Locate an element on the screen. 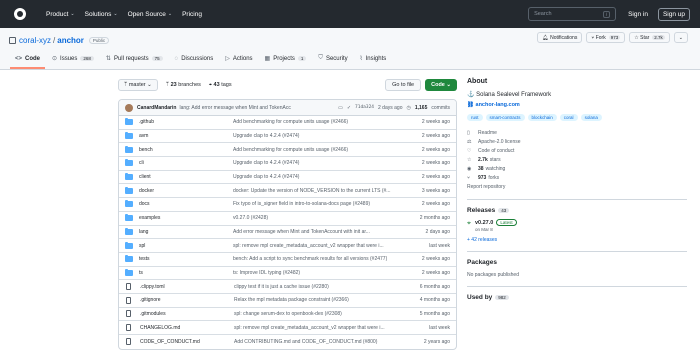 The height and width of the screenshot is (358, 700). tab-pull-requests: ⇅ Pull requests 75 is located at coordinates (134, 62).